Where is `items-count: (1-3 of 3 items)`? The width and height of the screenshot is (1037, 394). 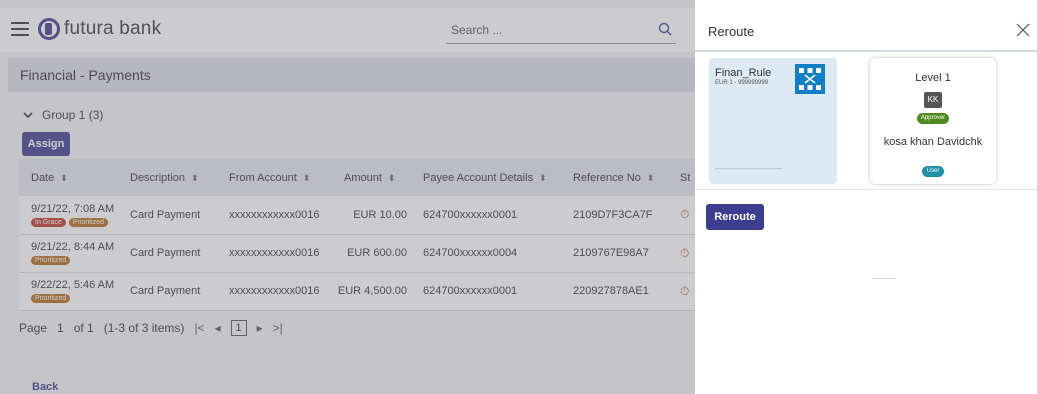 items-count: (1-3 of 3 items) is located at coordinates (144, 328).